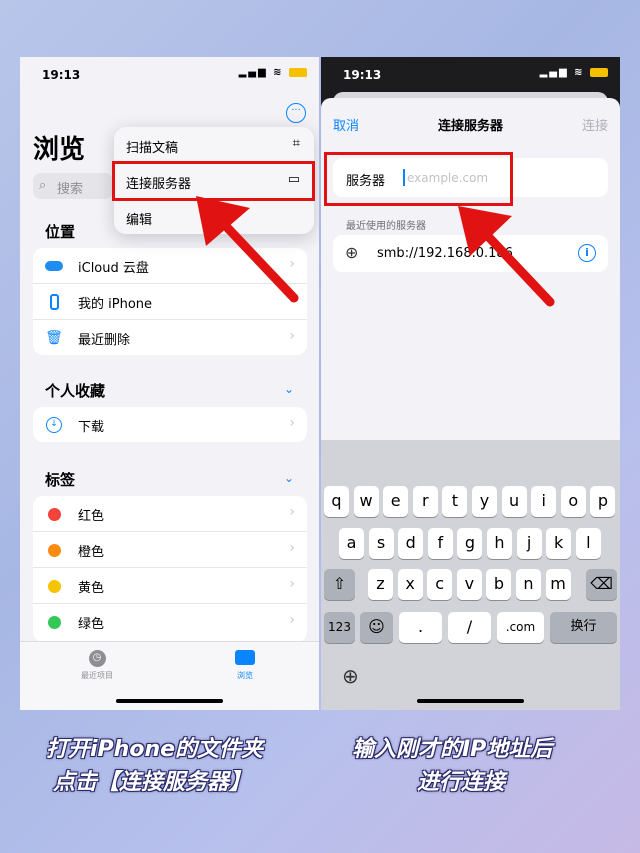 The height and width of the screenshot is (853, 640). I want to click on key-k: k, so click(559, 543).